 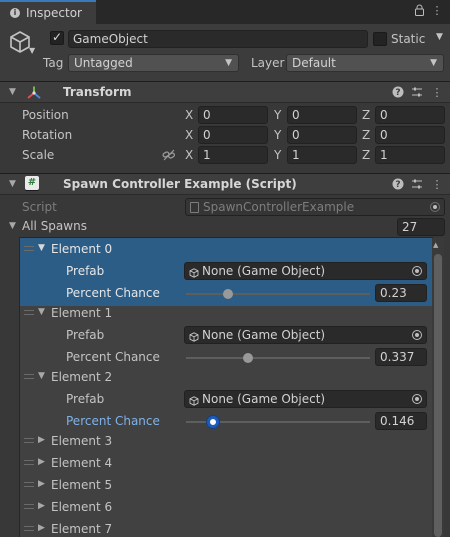 What do you see at coordinates (81, 377) in the screenshot?
I see `element-label: Element 2` at bounding box center [81, 377].